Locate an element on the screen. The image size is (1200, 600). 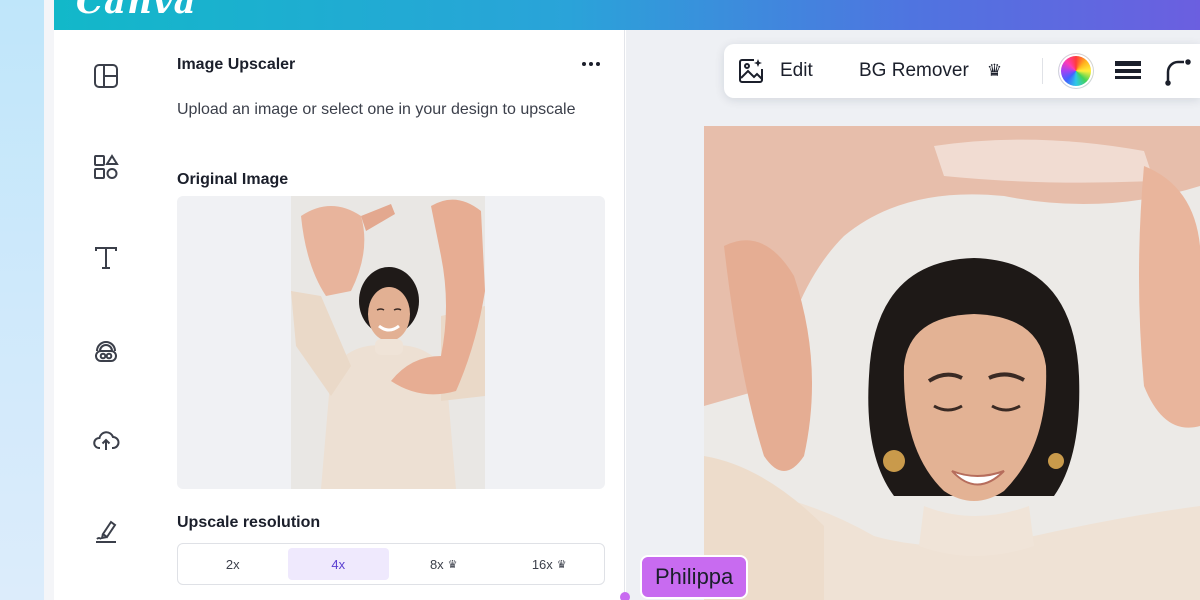
icon-rail is located at coordinates (106, 315).